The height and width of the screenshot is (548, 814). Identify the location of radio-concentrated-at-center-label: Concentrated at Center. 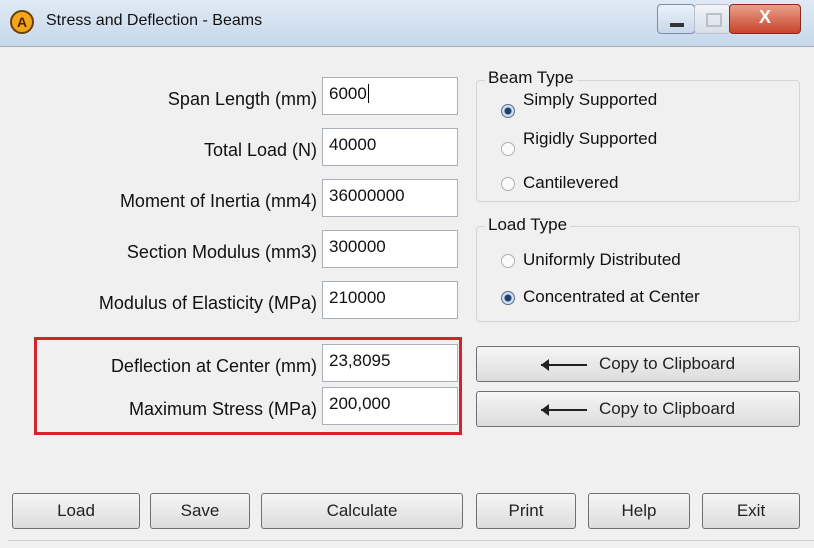
(611, 297).